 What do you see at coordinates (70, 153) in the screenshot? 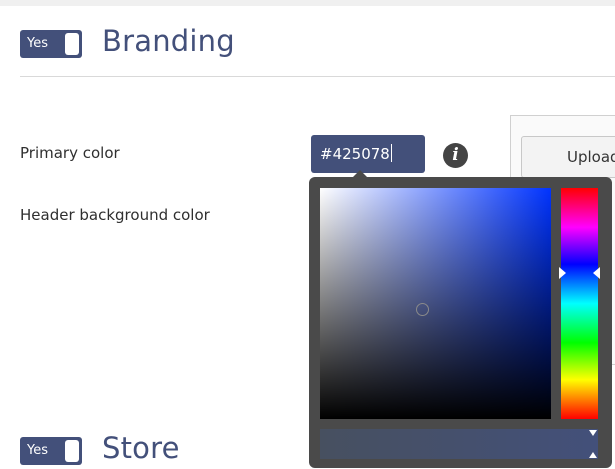
I see `primary-color-label: Primary color` at bounding box center [70, 153].